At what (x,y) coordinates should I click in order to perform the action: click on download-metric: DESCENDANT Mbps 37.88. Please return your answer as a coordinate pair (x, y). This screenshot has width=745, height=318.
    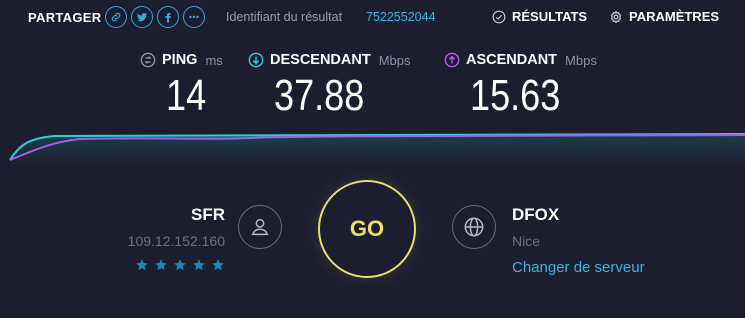
    Looking at the image, I should click on (329, 84).